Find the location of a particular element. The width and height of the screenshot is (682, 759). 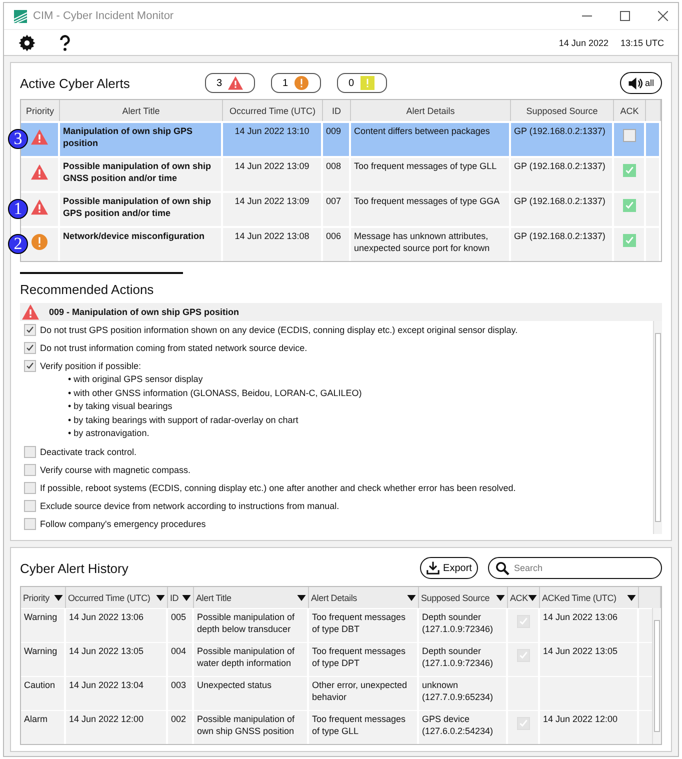

history-row: Warning 14 Jun 2022 13:06 005 Possible manipulation of depth below transducer Too frequent messages of type DBT Depth sounder (127.1.0.9:72346) 14 Jun 2022 13:06 is located at coordinates (336, 625).